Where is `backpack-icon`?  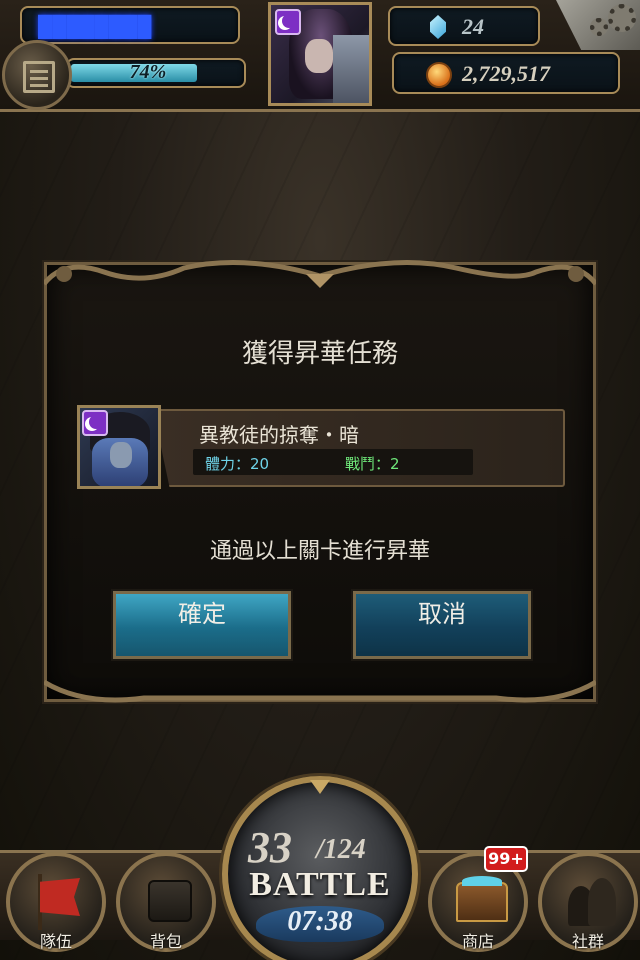 backpack-icon is located at coordinates (170, 901).